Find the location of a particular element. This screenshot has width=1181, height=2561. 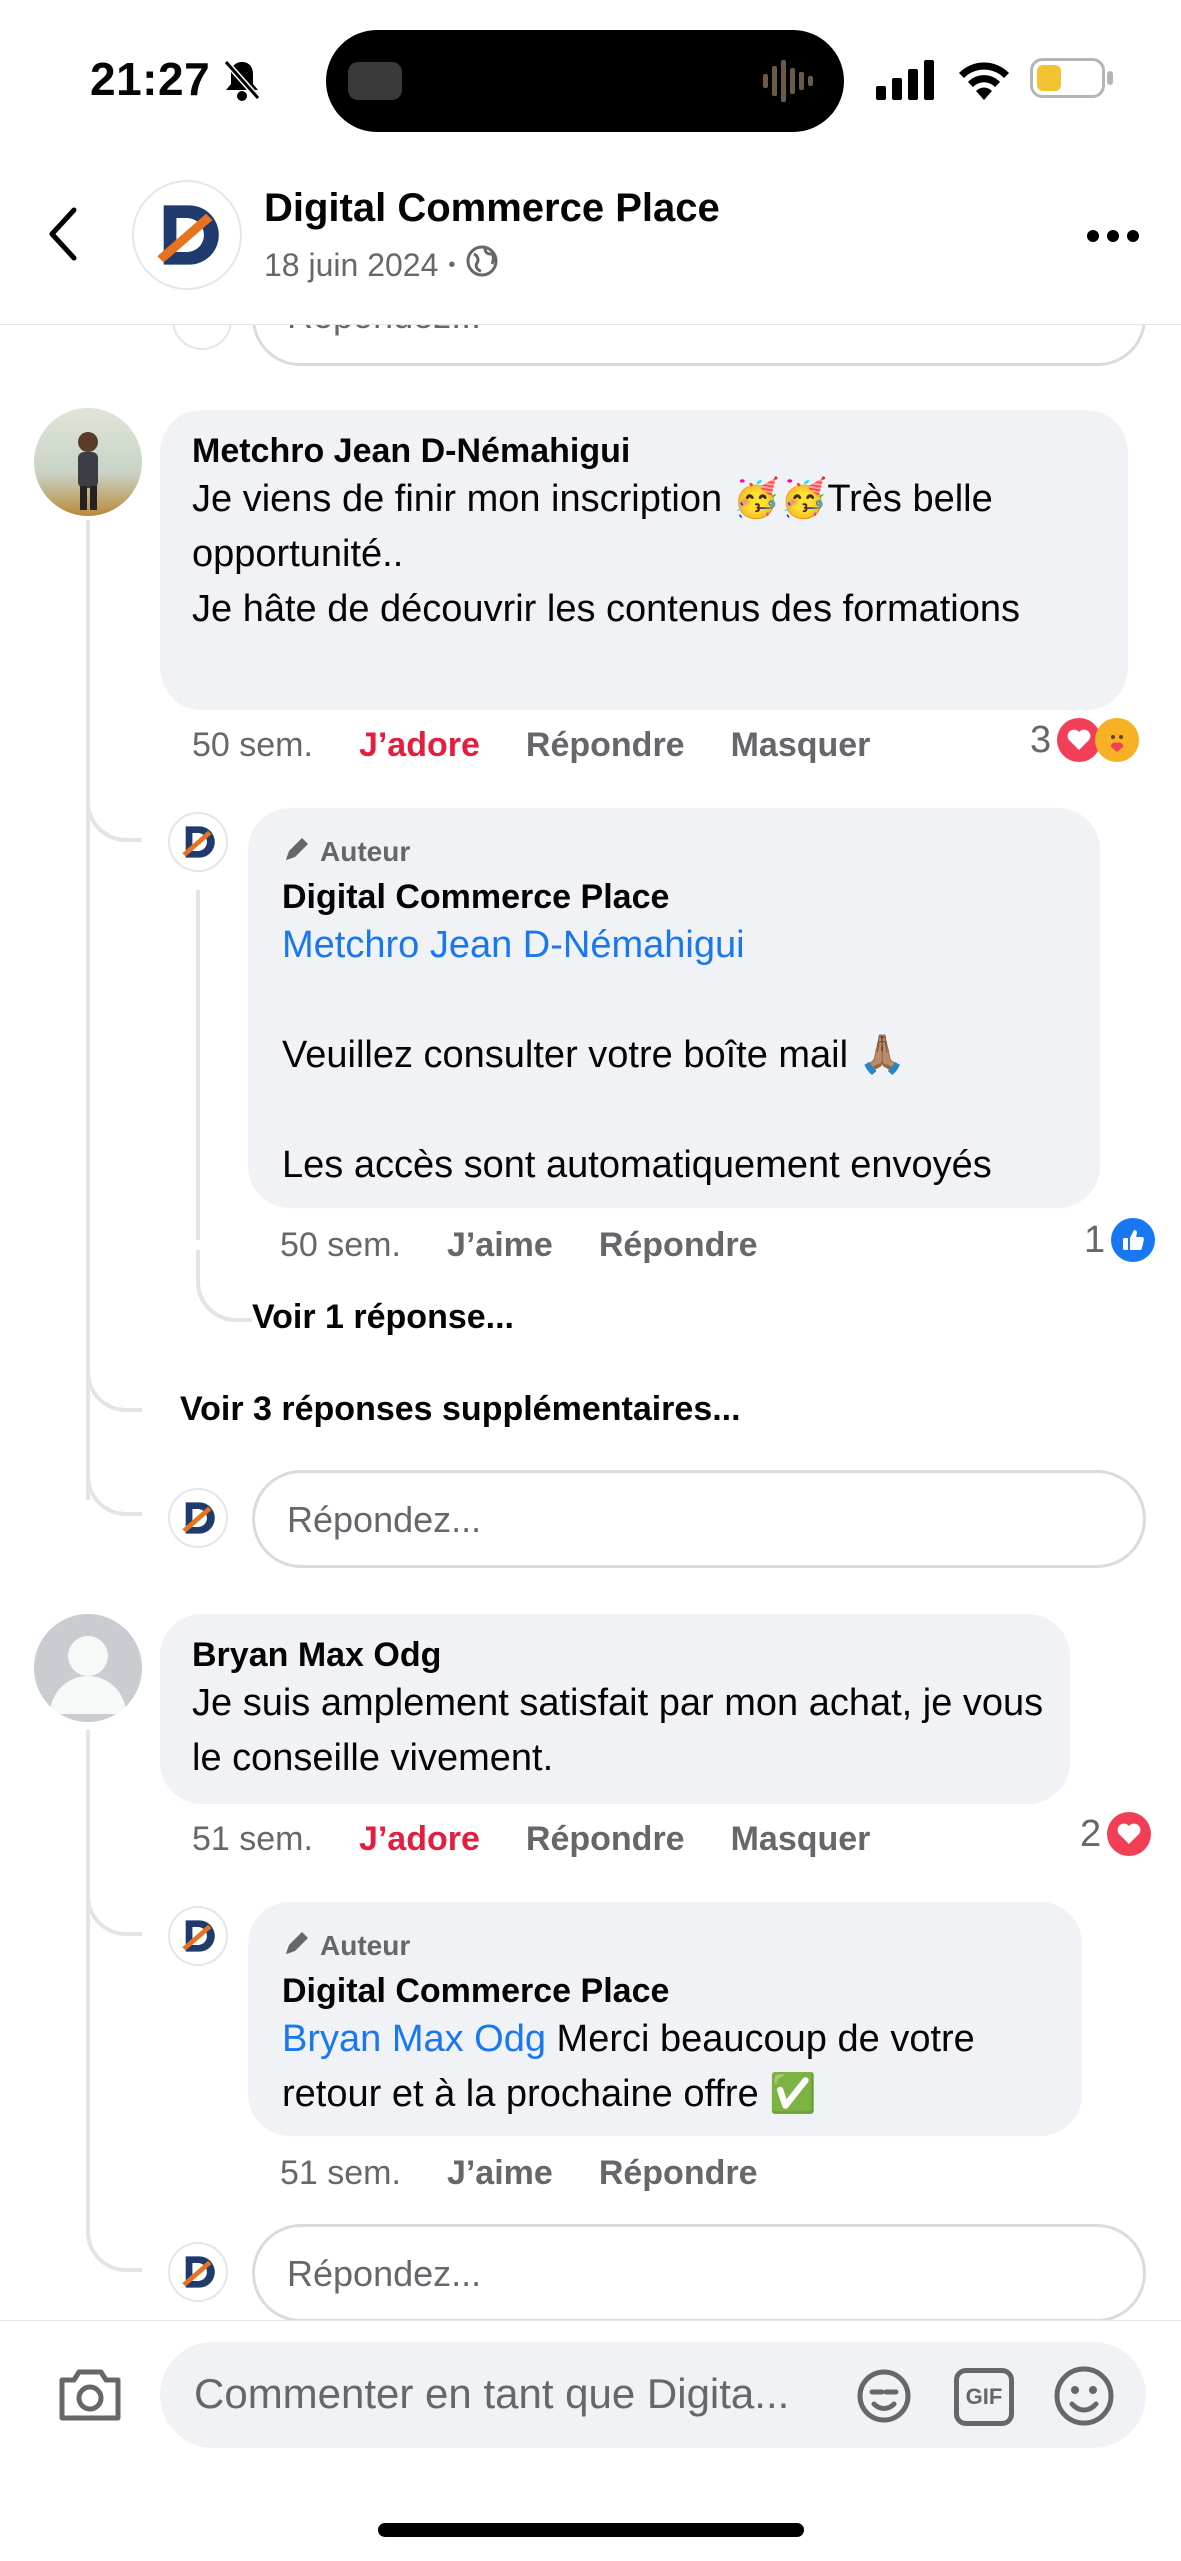

comment-actions: 50 sem. J’adore Répondre Masquer is located at coordinates (531, 745).